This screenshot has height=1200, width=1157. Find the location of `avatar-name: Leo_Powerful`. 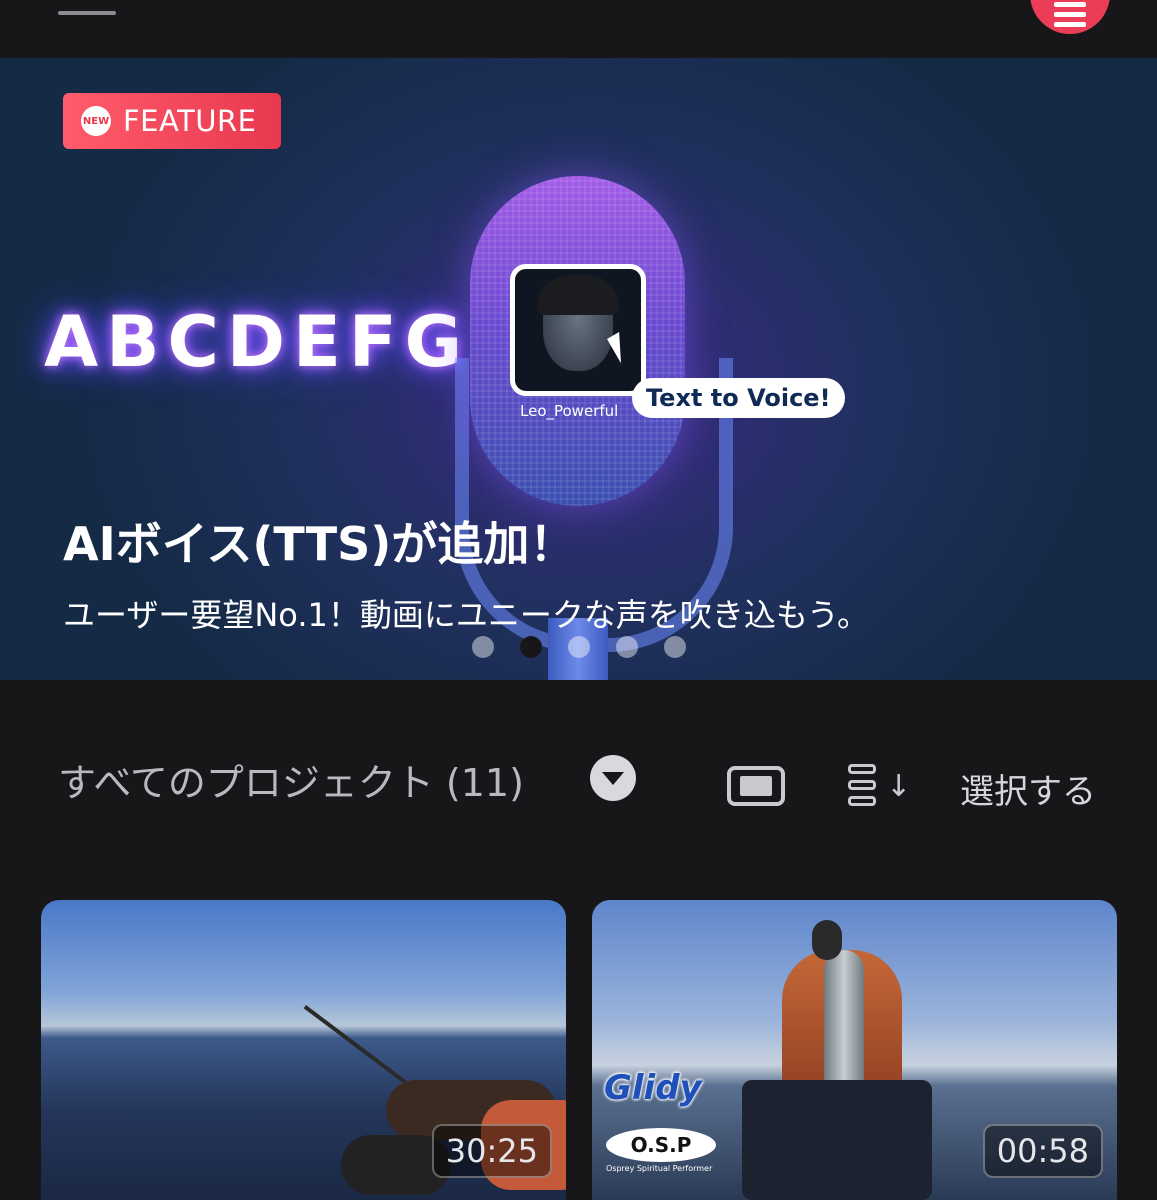

avatar-name: Leo_Powerful is located at coordinates (569, 411).